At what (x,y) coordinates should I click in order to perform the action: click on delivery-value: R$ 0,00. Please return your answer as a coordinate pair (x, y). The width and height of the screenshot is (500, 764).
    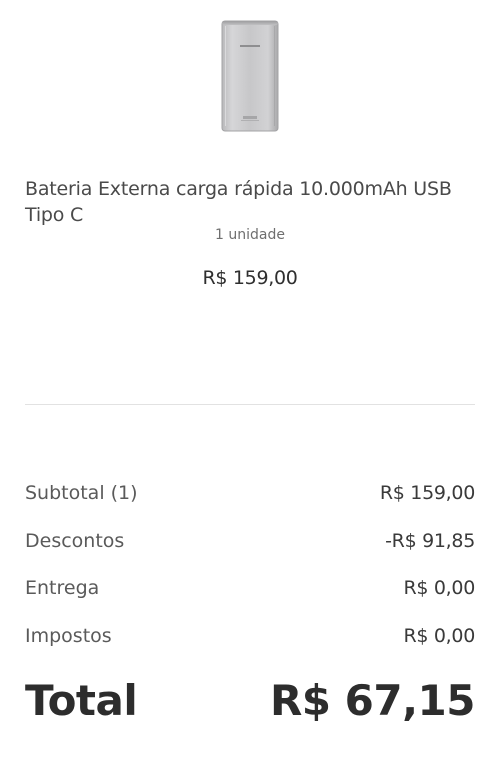
    Looking at the image, I should click on (439, 588).